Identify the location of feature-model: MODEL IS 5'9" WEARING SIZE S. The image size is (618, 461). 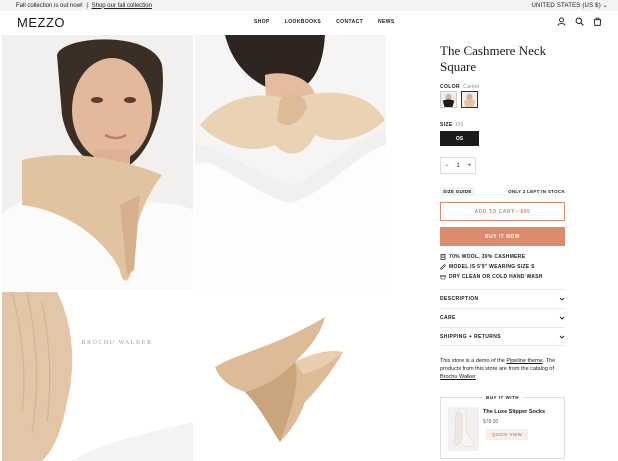
(487, 267).